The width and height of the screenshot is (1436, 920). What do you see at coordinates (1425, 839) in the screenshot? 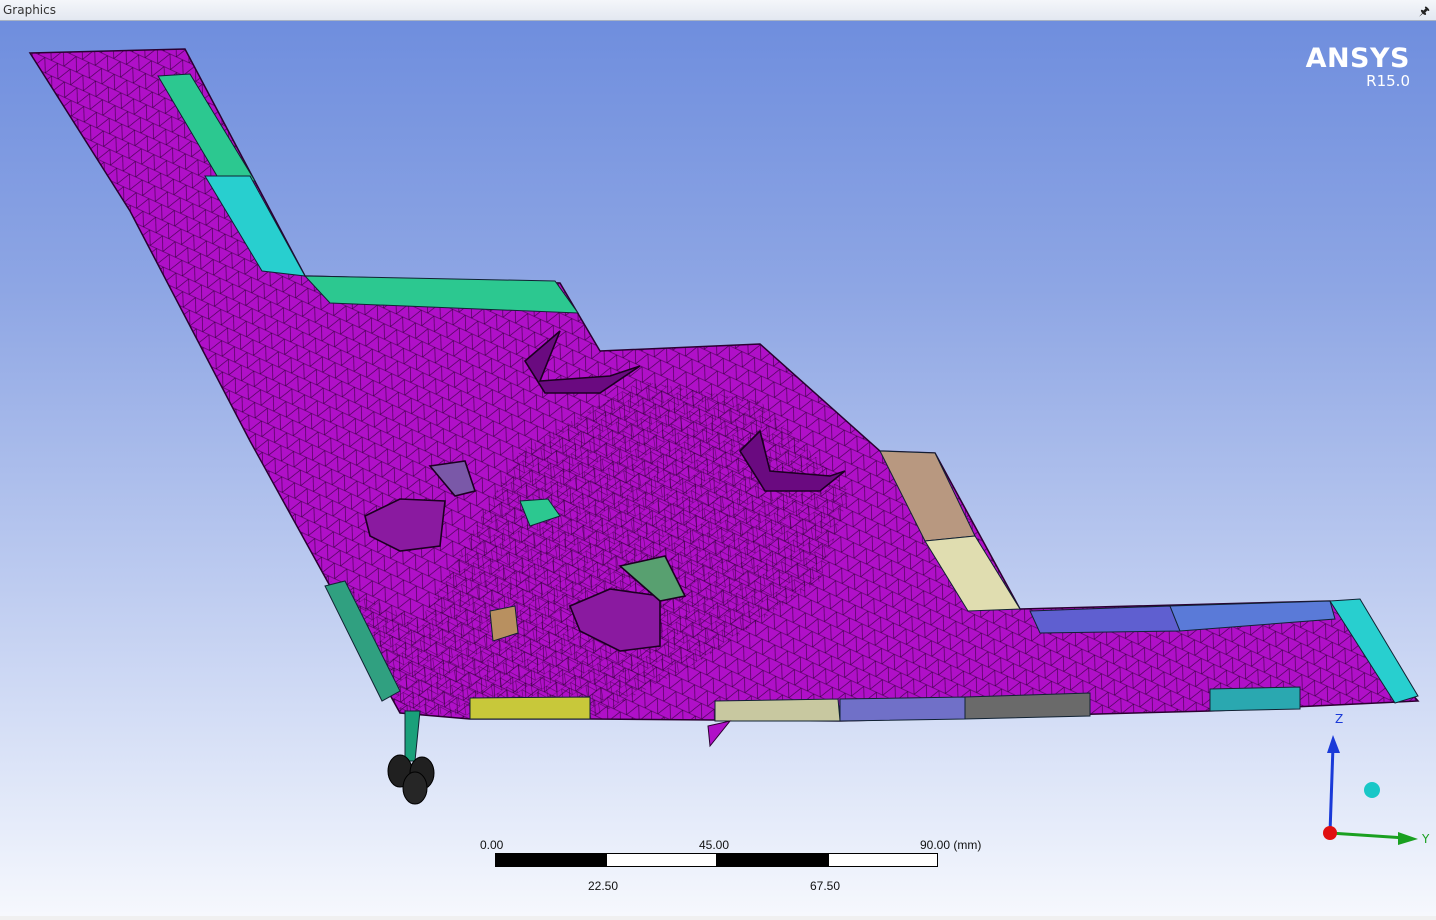
I see `triad-y-label: Y` at bounding box center [1425, 839].